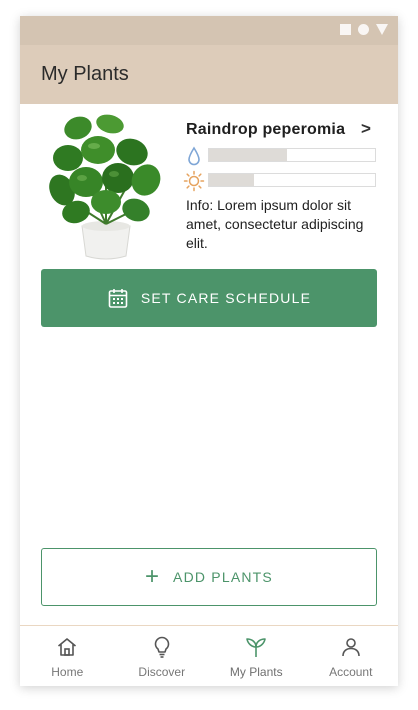 Image resolution: width=418 pixels, height=710 pixels. I want to click on plus-icon: +, so click(152, 576).